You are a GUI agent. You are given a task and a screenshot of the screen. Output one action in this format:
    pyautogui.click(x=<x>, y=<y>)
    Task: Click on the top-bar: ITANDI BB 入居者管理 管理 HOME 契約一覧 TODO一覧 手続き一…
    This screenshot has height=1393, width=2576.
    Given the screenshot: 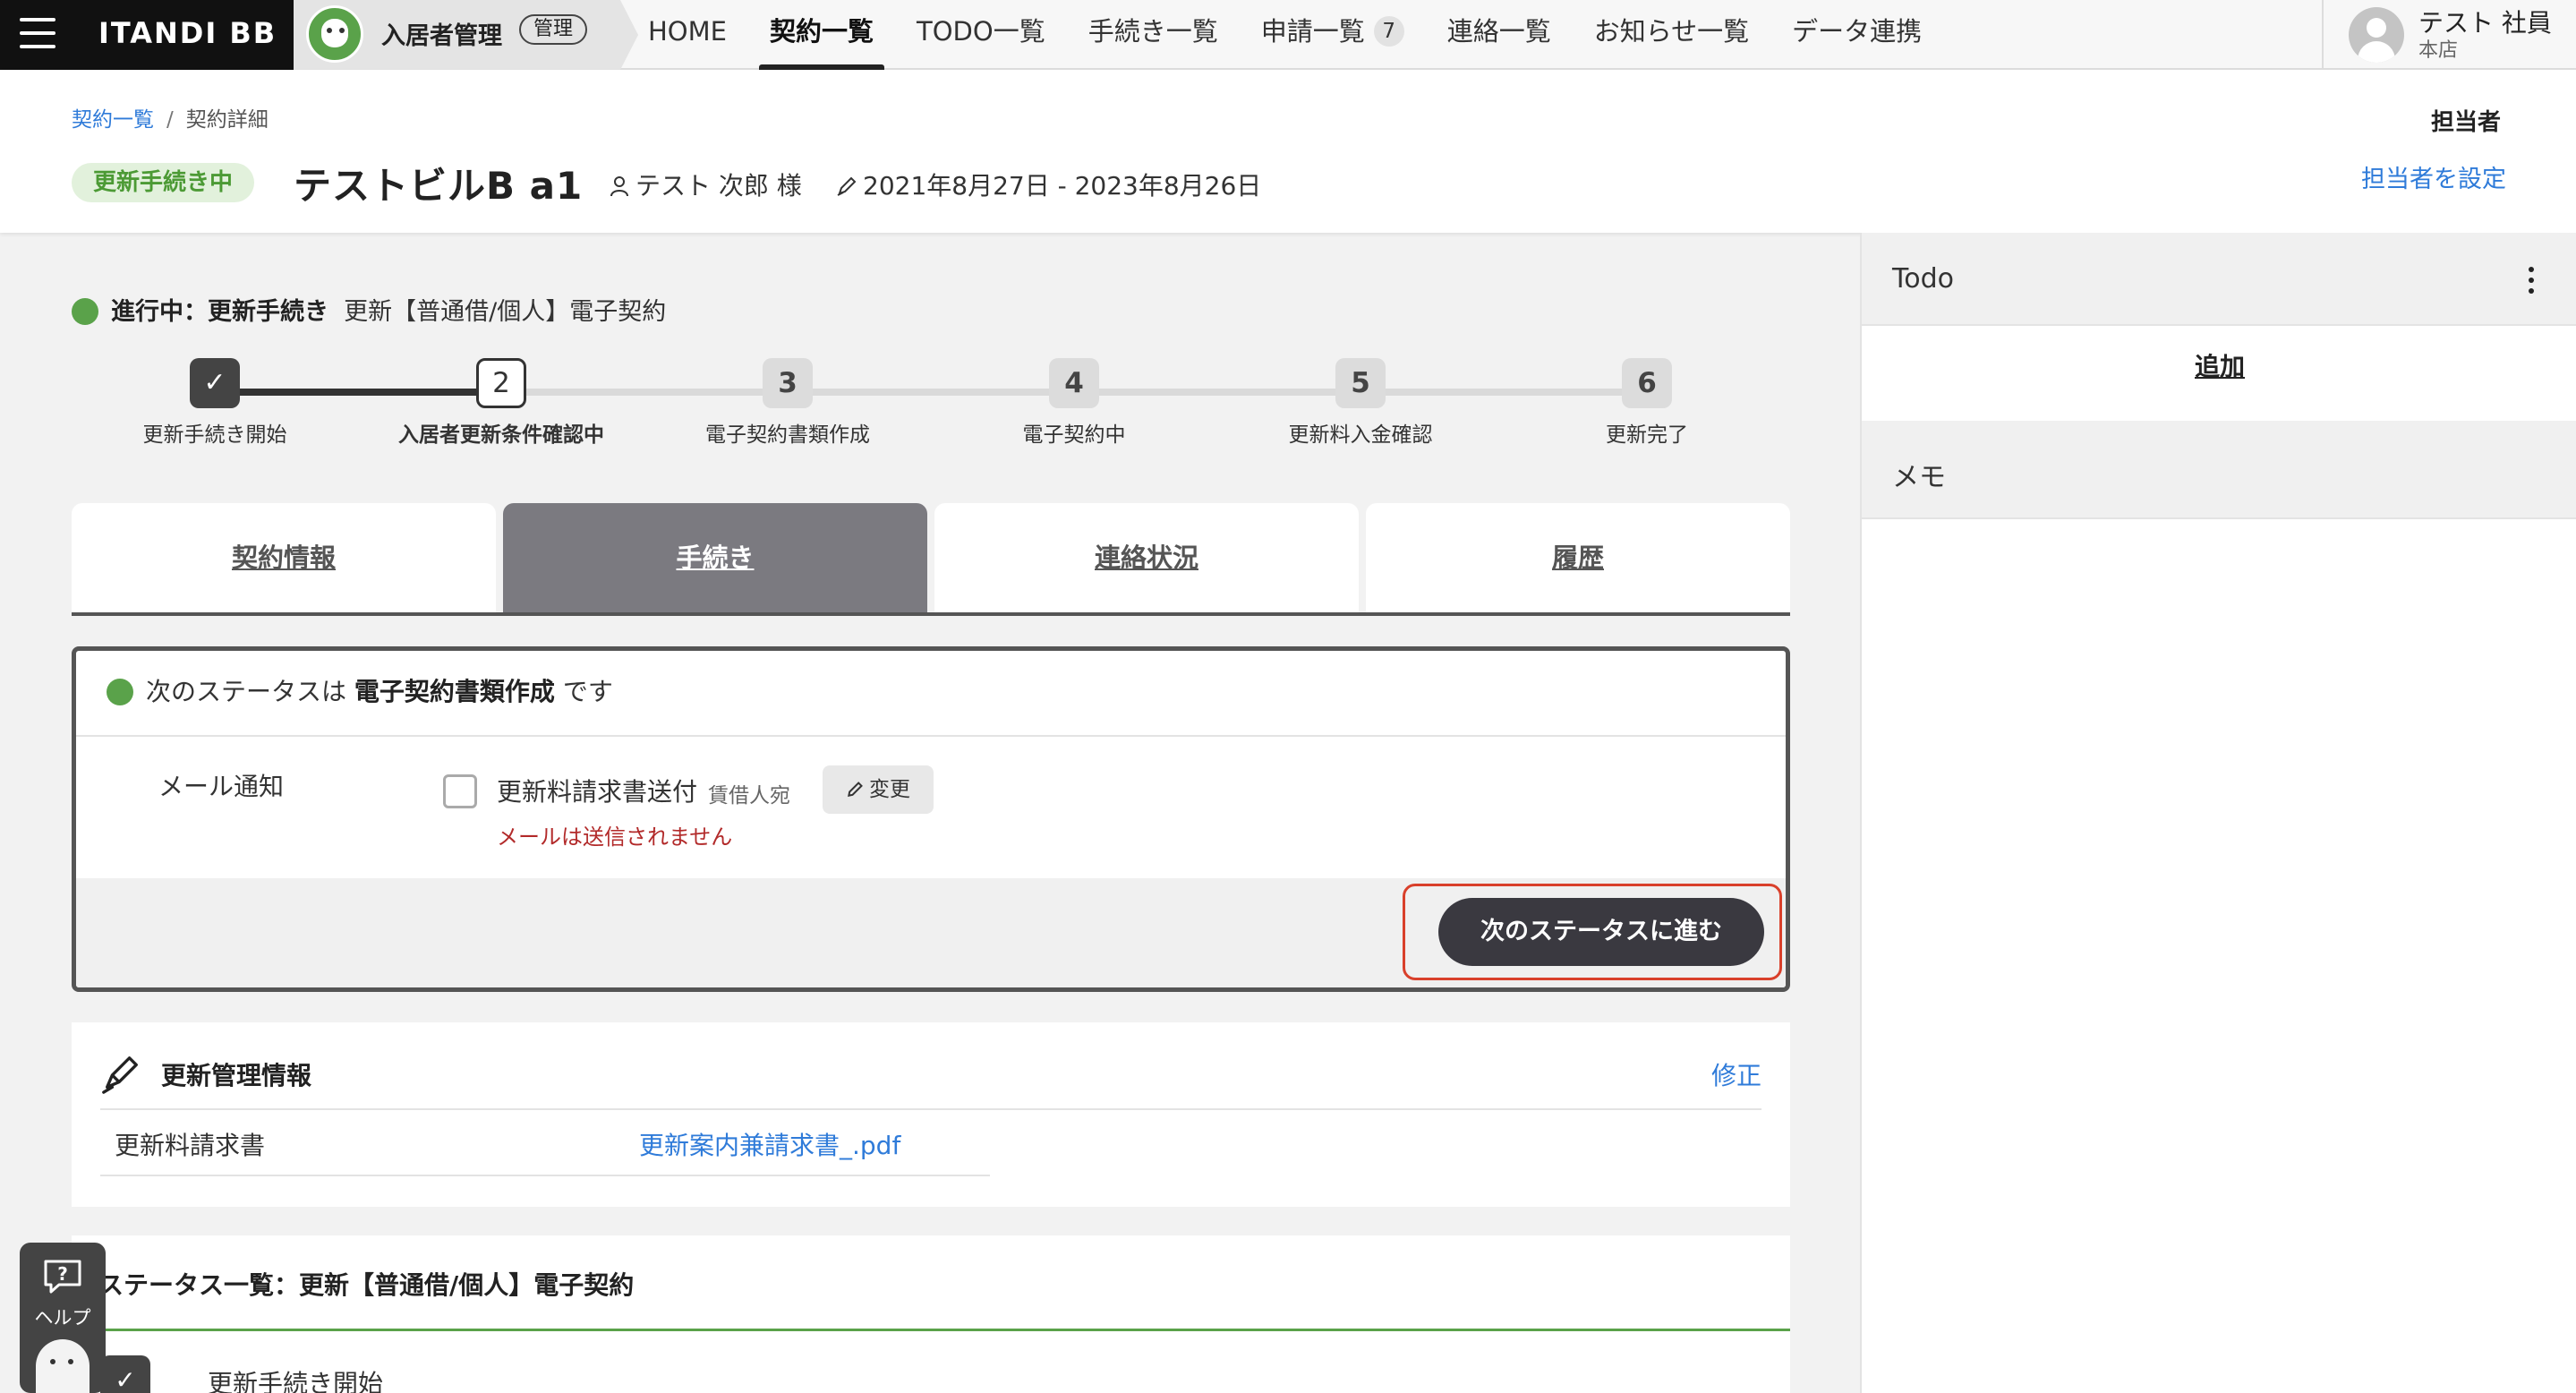 What is the action you would take?
    pyautogui.click(x=1288, y=35)
    